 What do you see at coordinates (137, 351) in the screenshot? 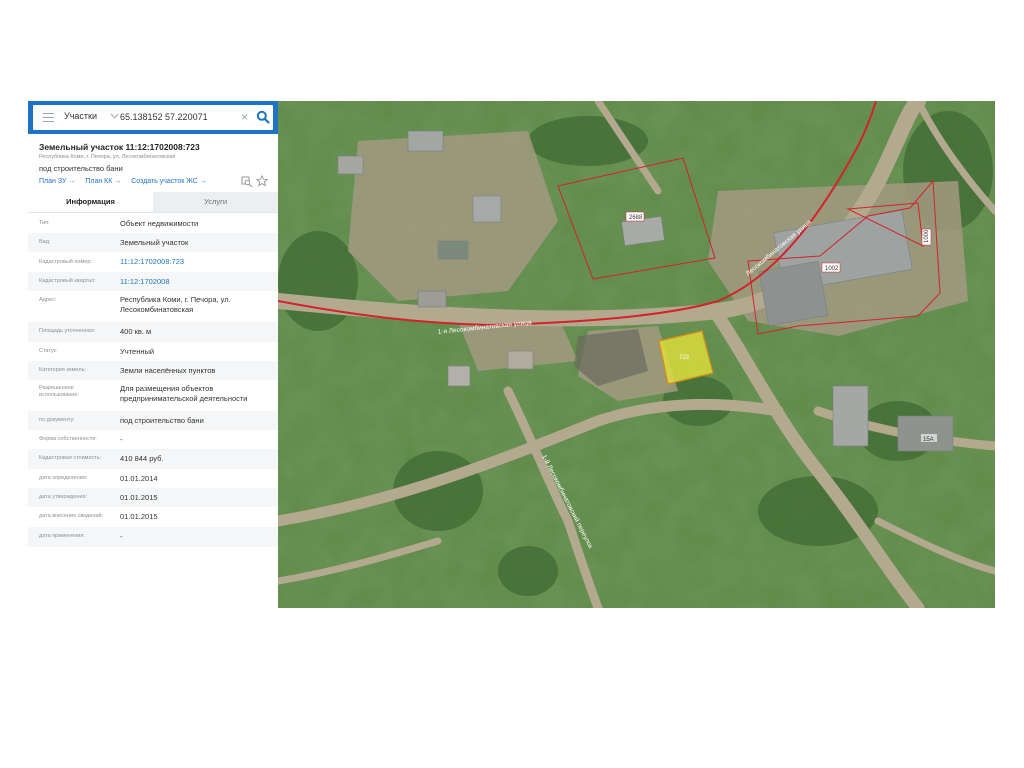
I see `row-value: Учтенный` at bounding box center [137, 351].